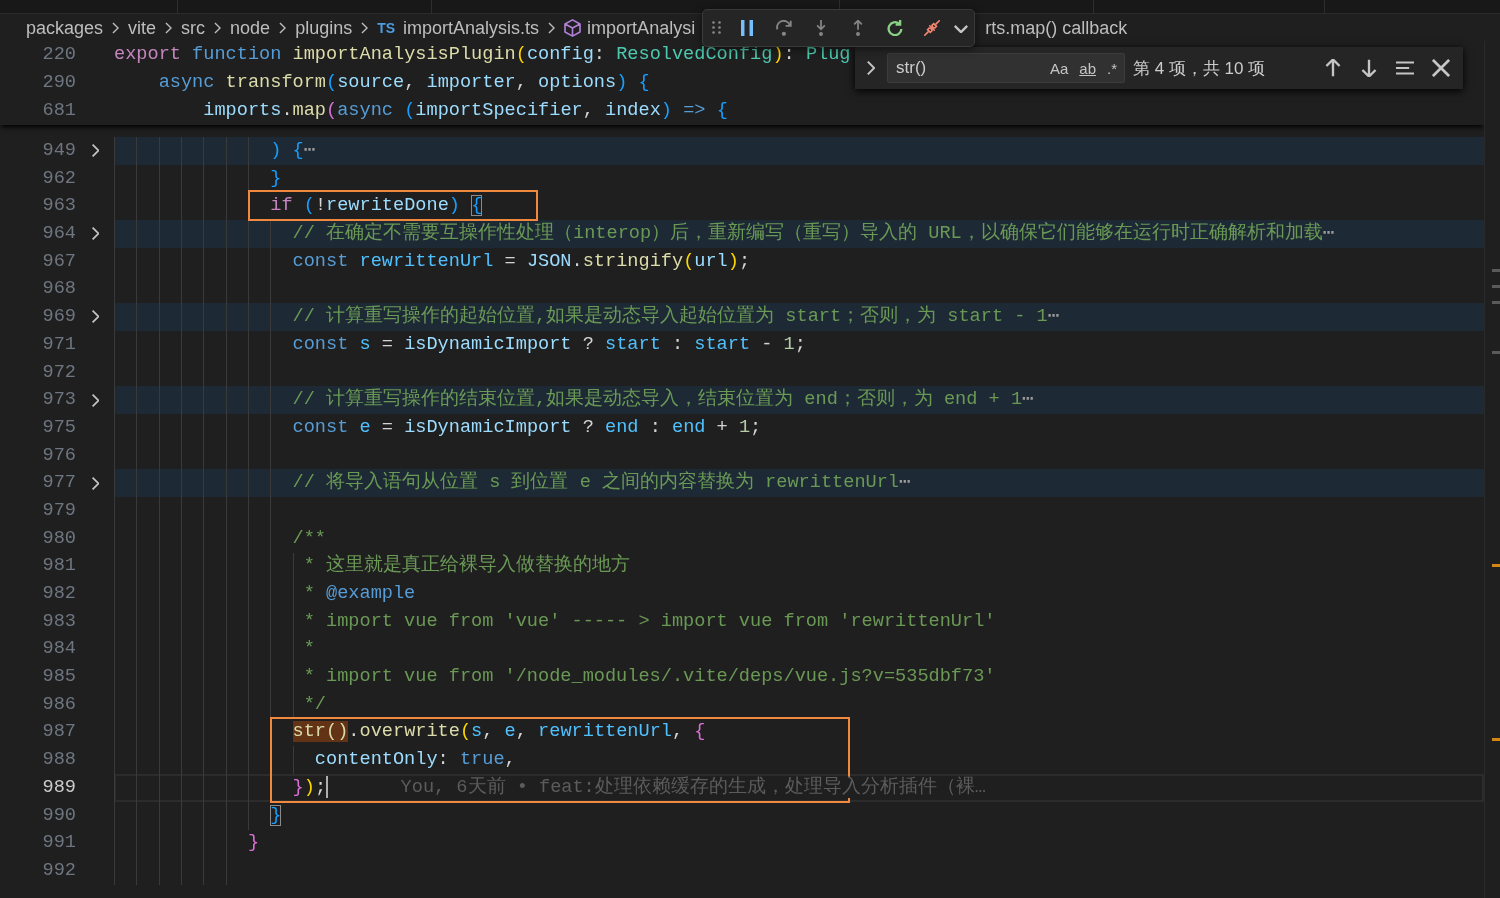 This screenshot has width=1500, height=898. Describe the element at coordinates (1112, 68) in the screenshot. I see `search-option-toggle: .*` at that location.